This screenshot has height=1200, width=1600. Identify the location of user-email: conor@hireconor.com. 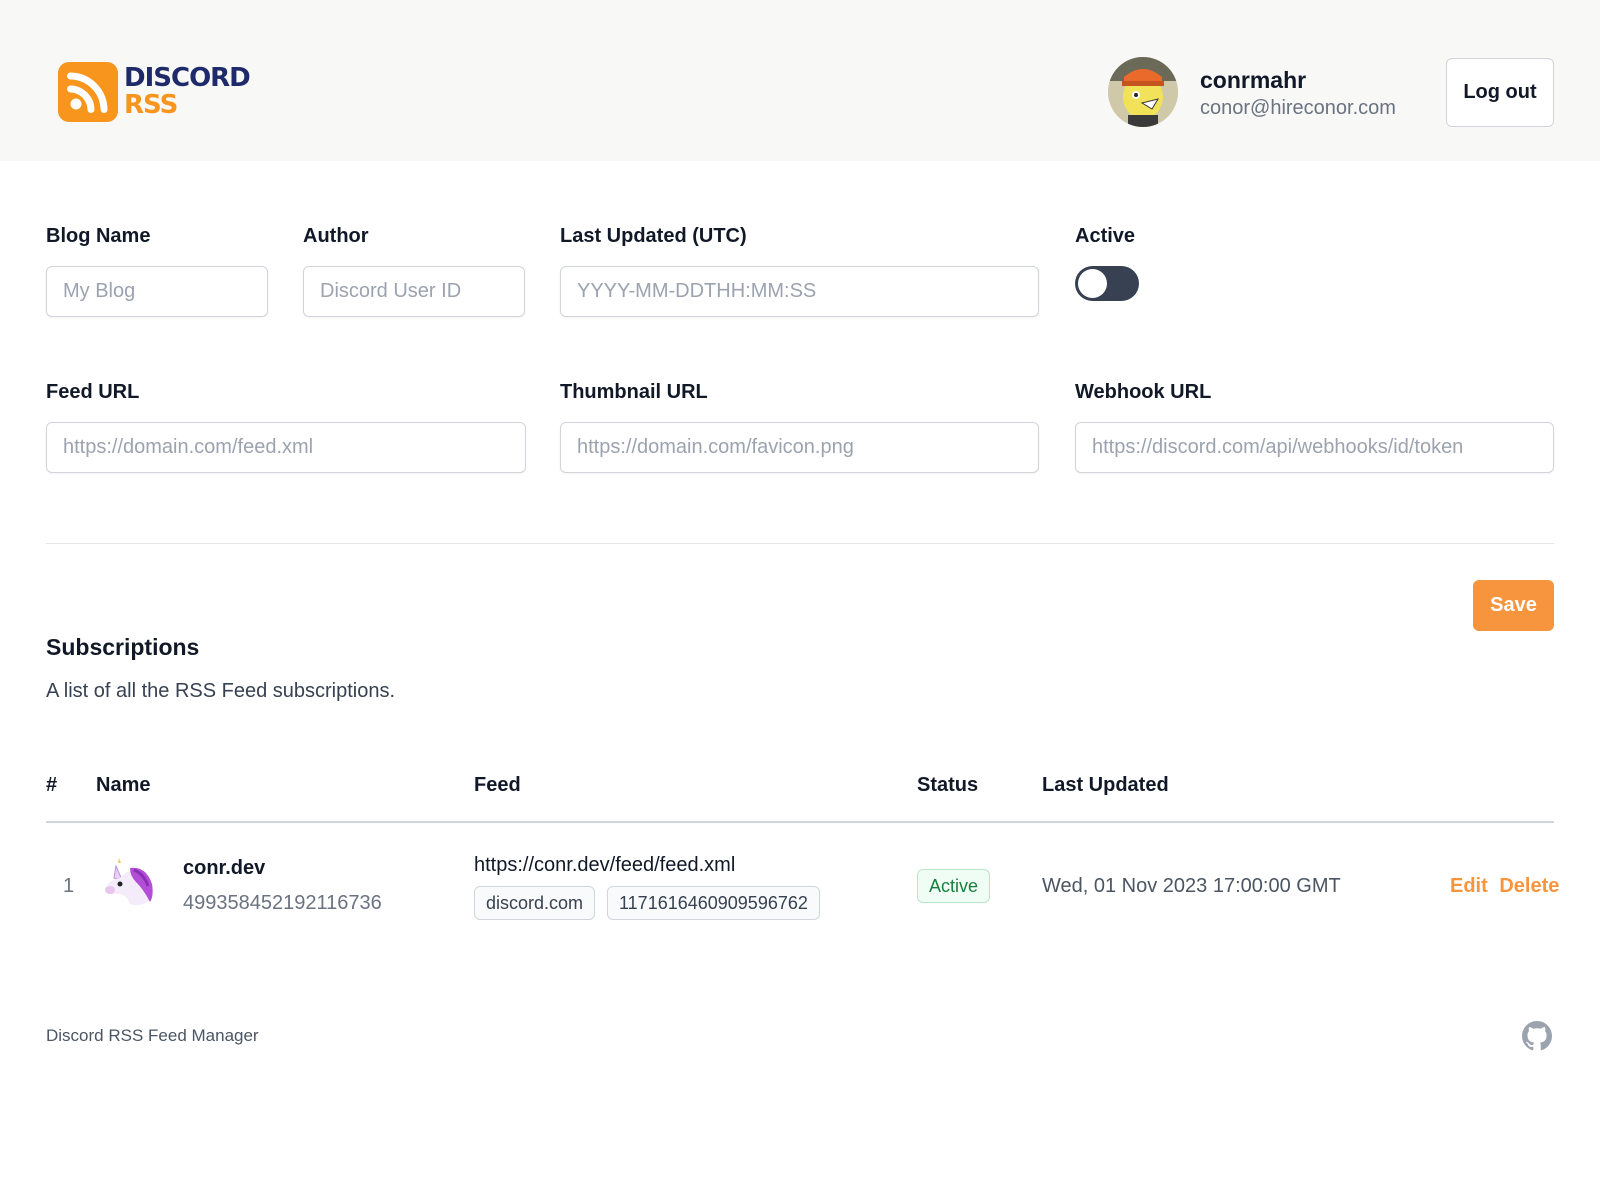
(1298, 107).